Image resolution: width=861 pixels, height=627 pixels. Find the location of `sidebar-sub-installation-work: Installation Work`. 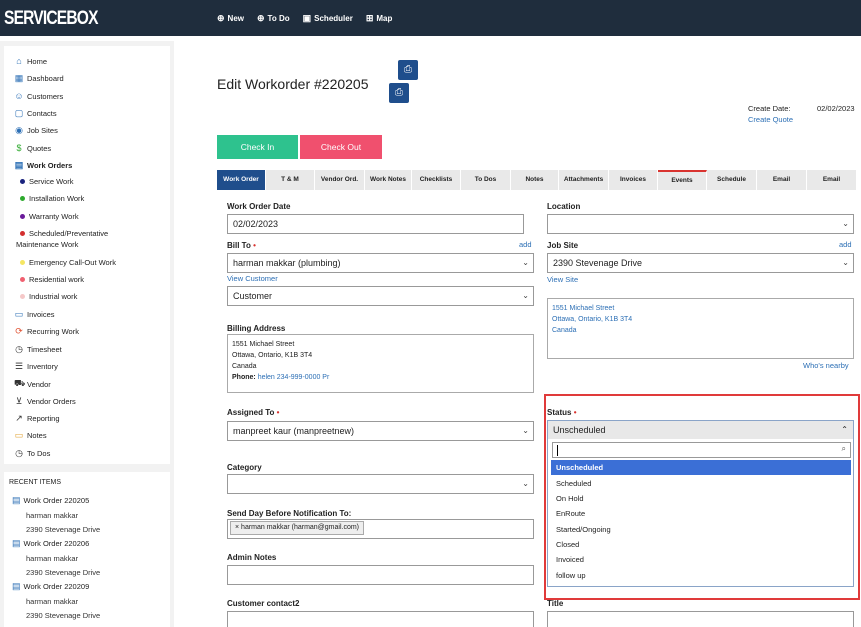

sidebar-sub-installation-work: Installation Work is located at coordinates (52, 198).